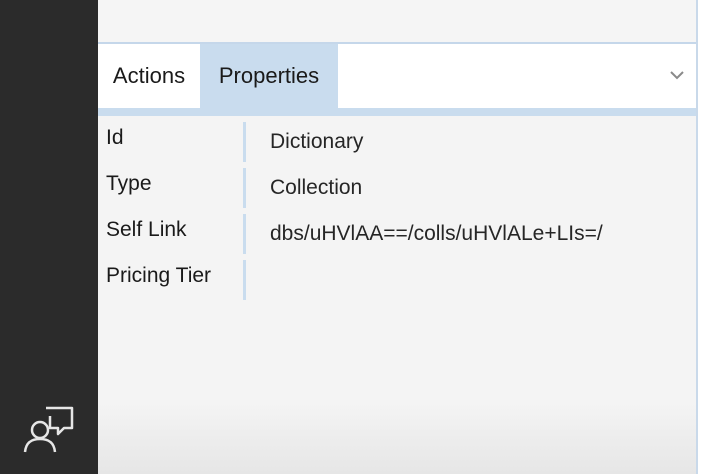 The width and height of the screenshot is (702, 474). What do you see at coordinates (436, 233) in the screenshot?
I see `property-value: dbs/uHVlAA==/colls/uHVlALe+LIs=/` at bounding box center [436, 233].